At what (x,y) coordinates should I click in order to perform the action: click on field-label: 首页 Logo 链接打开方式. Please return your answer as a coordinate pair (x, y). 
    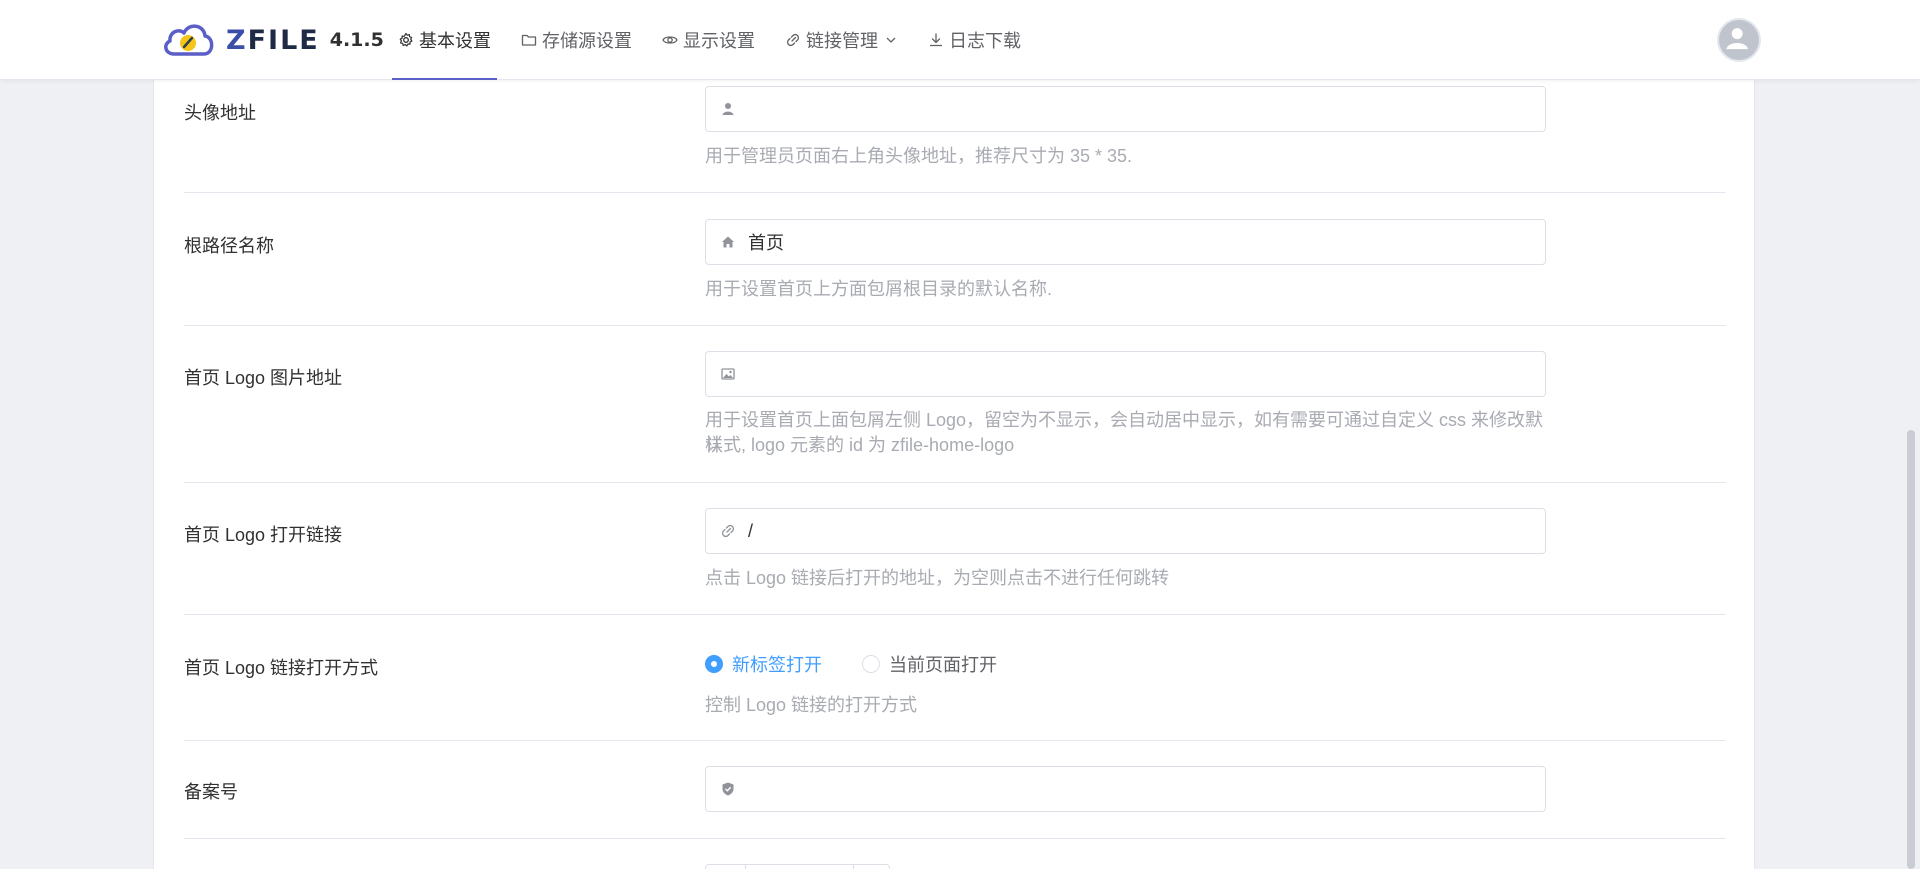
    Looking at the image, I should click on (281, 668).